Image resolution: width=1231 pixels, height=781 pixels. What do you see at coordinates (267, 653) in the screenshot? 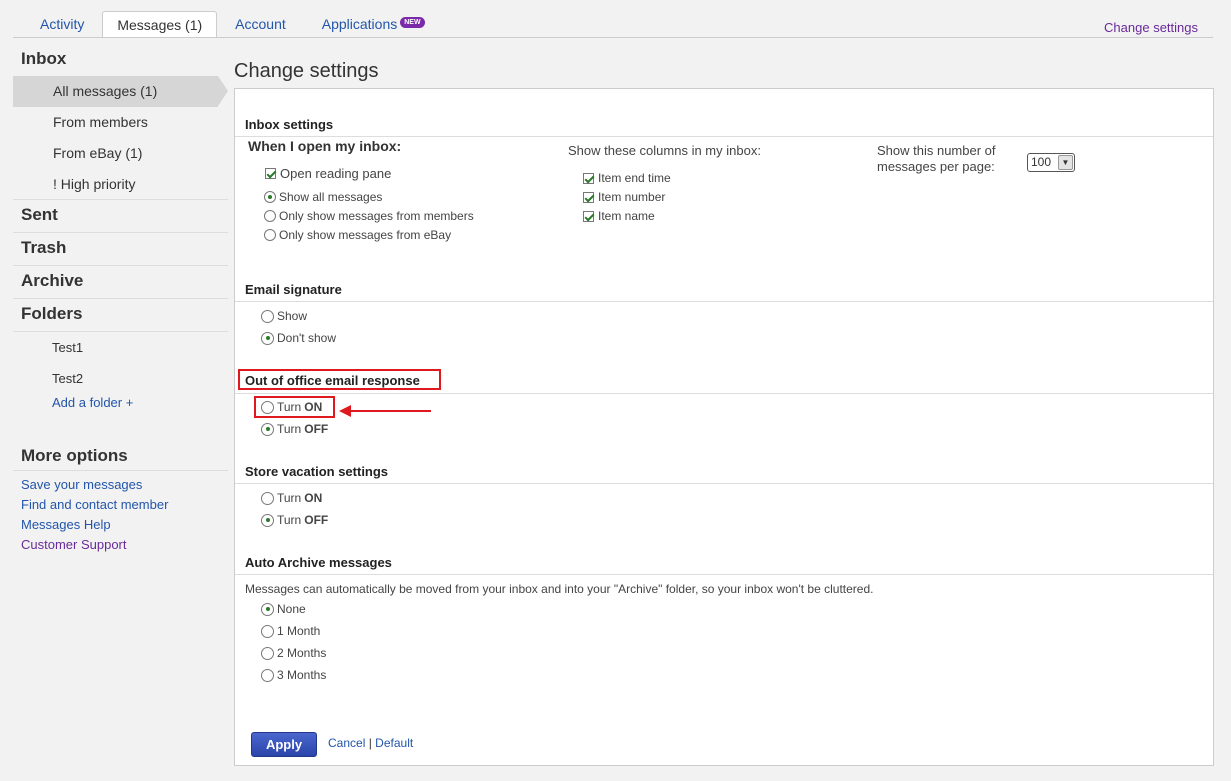
I see `archive-2-months-radio` at bounding box center [267, 653].